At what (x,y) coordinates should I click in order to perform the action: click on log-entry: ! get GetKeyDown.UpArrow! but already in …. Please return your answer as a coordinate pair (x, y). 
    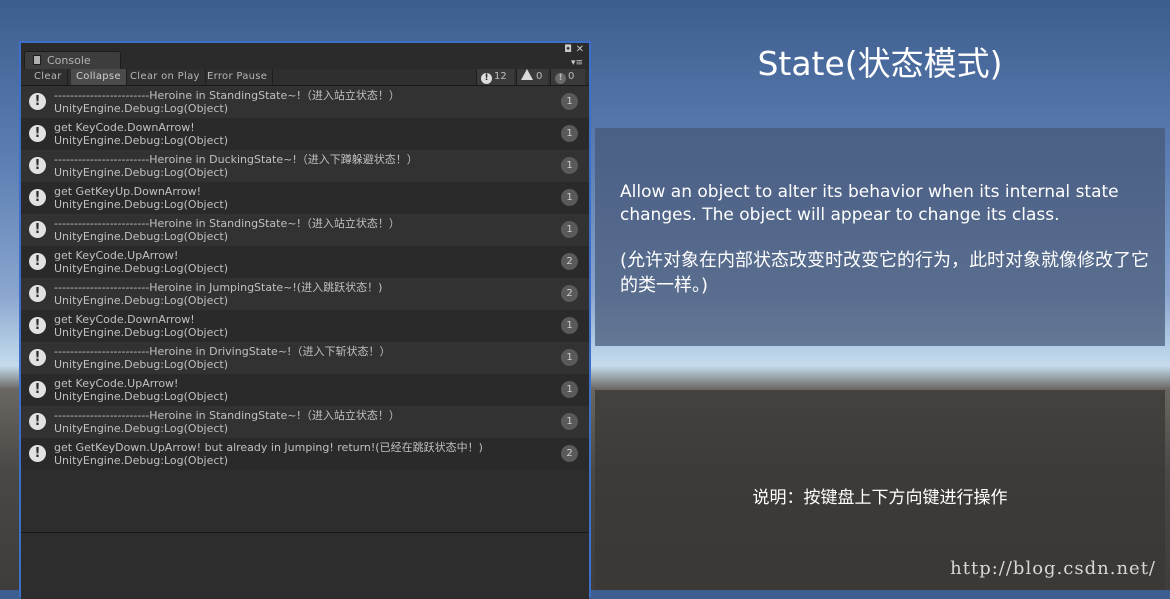
    Looking at the image, I should click on (305, 454).